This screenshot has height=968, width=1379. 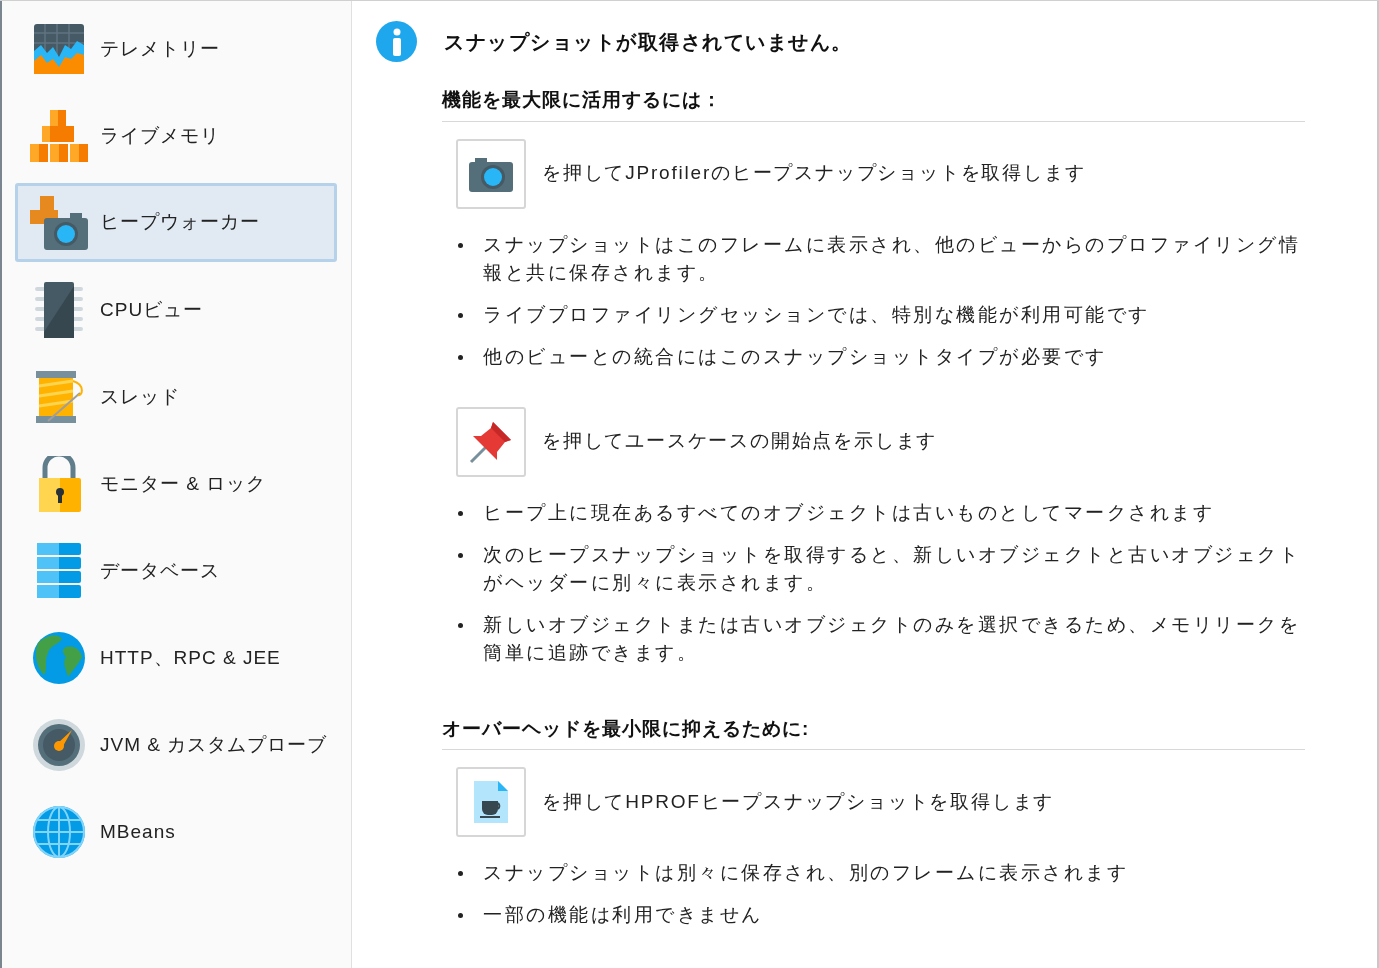 I want to click on bullet-text: ライブプロファイリングセッションでは、特別な機能が利用可能です, so click(x=816, y=314).